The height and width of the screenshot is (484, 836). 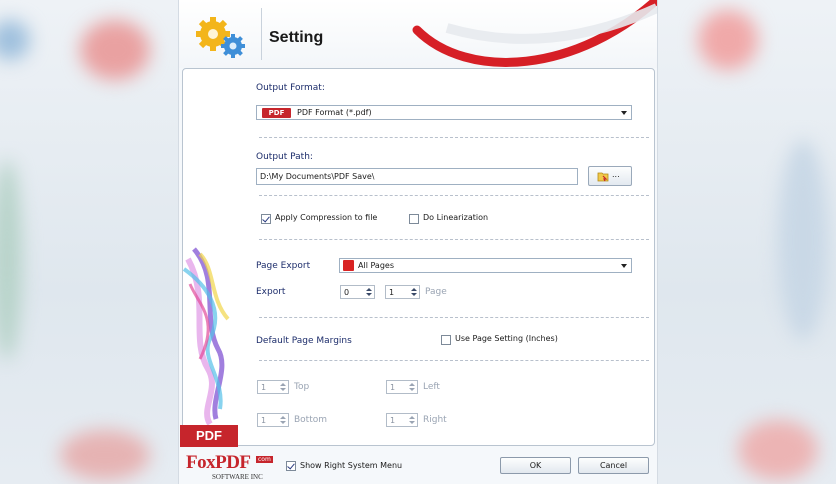 I want to click on output-path-input: D:\My Documents\PDF Save\, so click(x=417, y=176).